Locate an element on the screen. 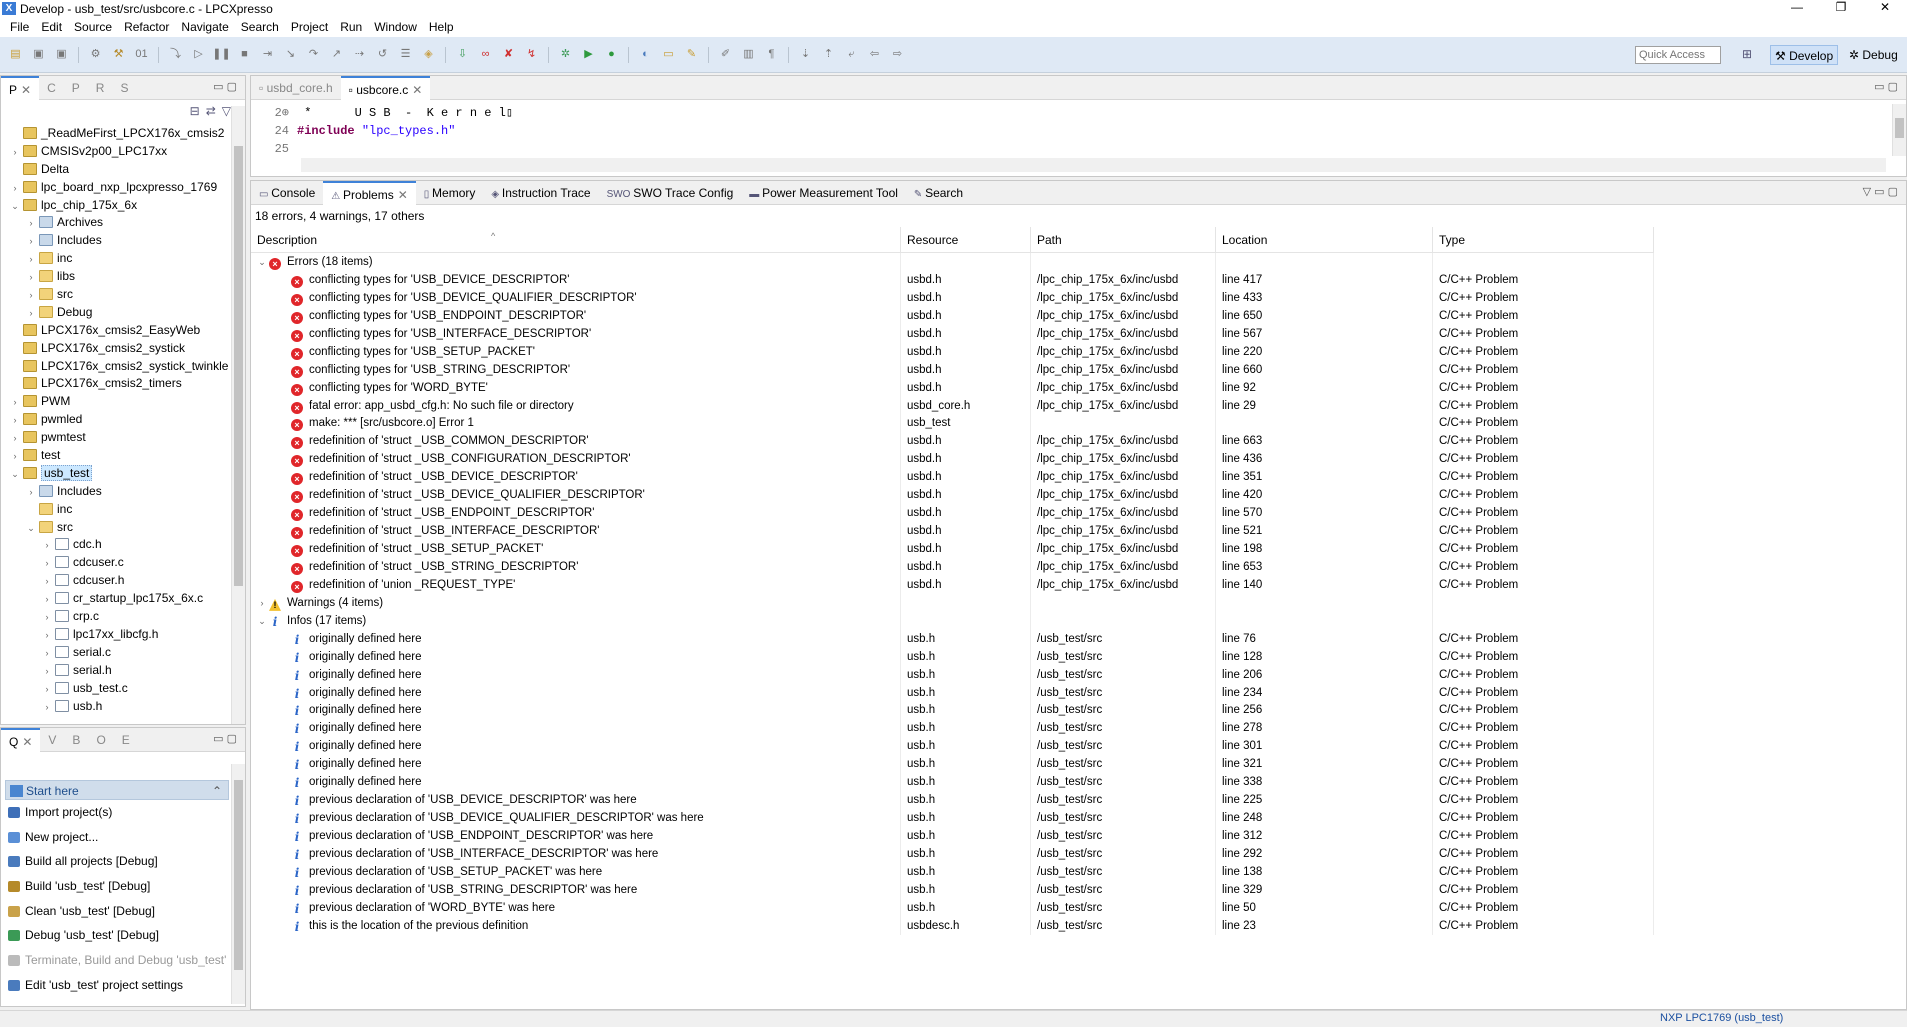 This screenshot has height=1027, width=1907. menu-navigate: Navigate is located at coordinates (204, 27).